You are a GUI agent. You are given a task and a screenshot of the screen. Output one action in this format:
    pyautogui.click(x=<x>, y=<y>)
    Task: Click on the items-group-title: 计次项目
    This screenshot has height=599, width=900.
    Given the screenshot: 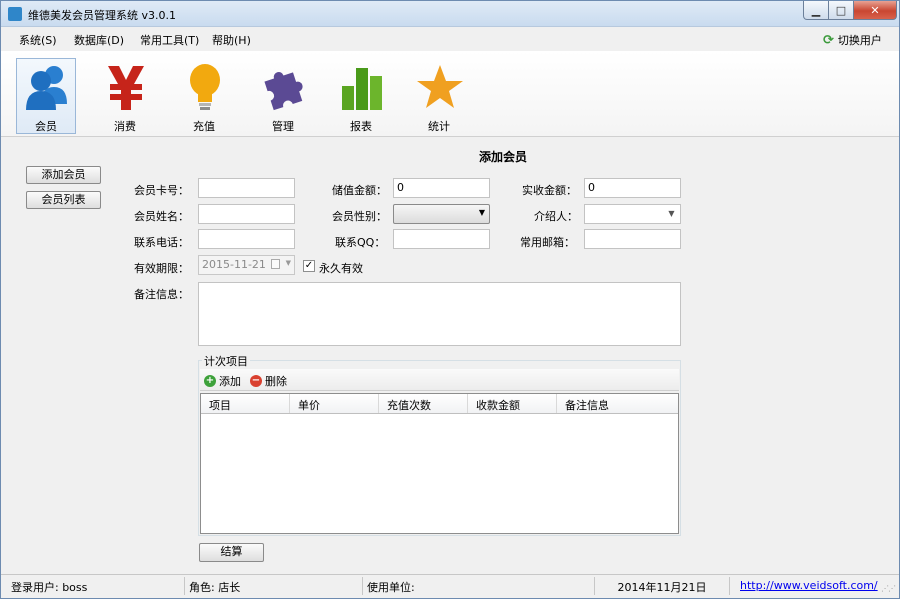 What is the action you would take?
    pyautogui.click(x=226, y=361)
    